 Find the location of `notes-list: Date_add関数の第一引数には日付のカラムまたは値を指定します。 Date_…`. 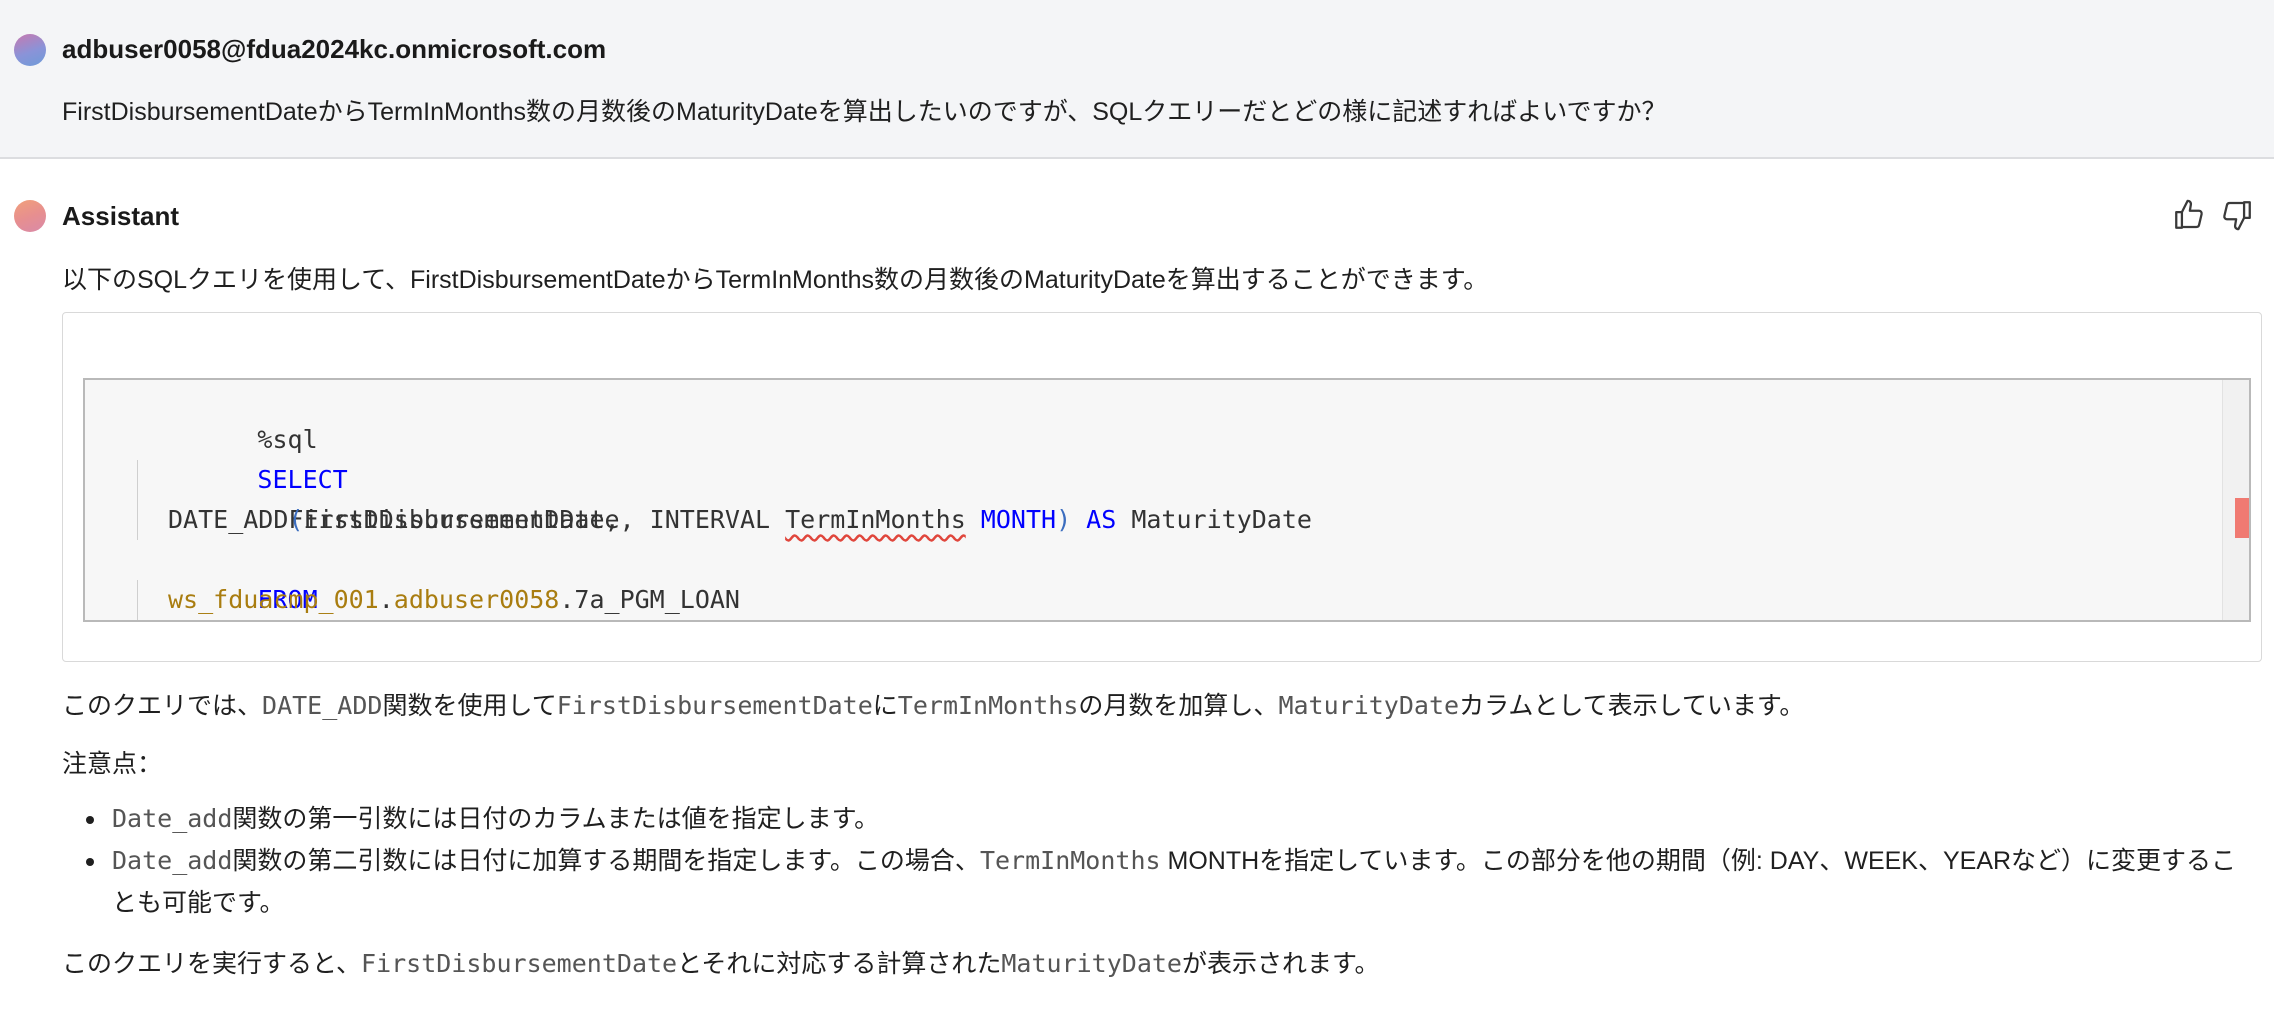

notes-list: Date_add関数の第一引数には日付のカラムまたは値を指定します。 Date_… is located at coordinates (1157, 861).